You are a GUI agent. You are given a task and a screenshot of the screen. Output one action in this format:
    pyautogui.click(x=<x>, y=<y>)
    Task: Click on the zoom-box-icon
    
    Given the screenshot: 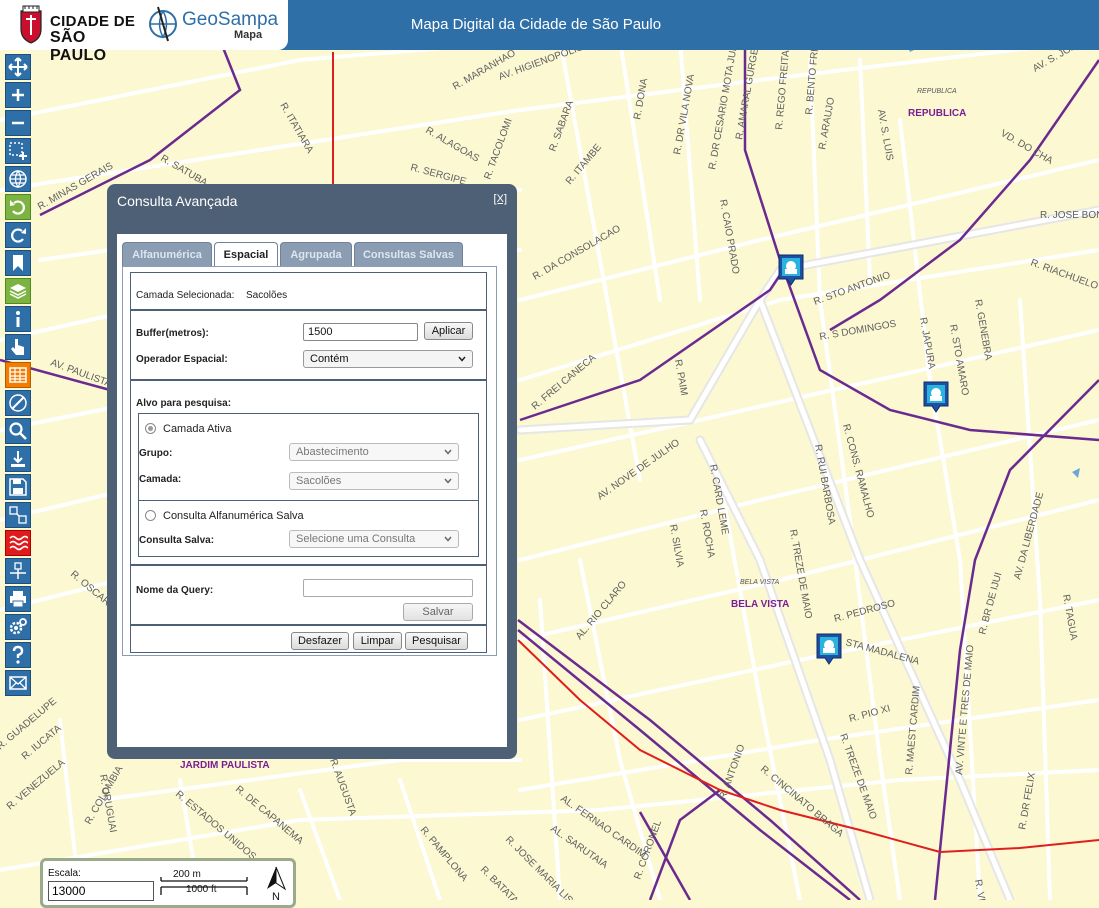 What is the action you would take?
    pyautogui.click(x=18, y=151)
    